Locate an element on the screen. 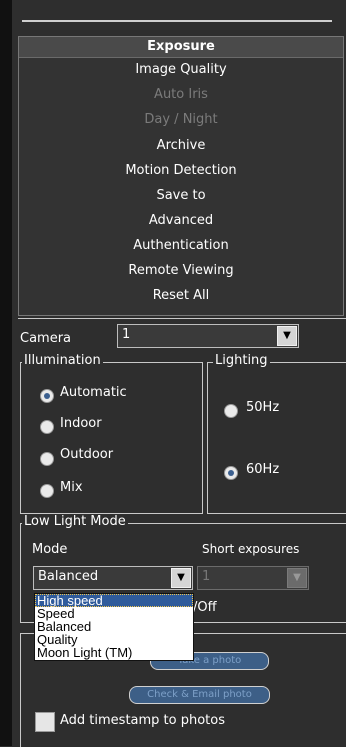 Image resolution: width=346 pixels, height=747 pixels. radio-50hz is located at coordinates (231, 411).